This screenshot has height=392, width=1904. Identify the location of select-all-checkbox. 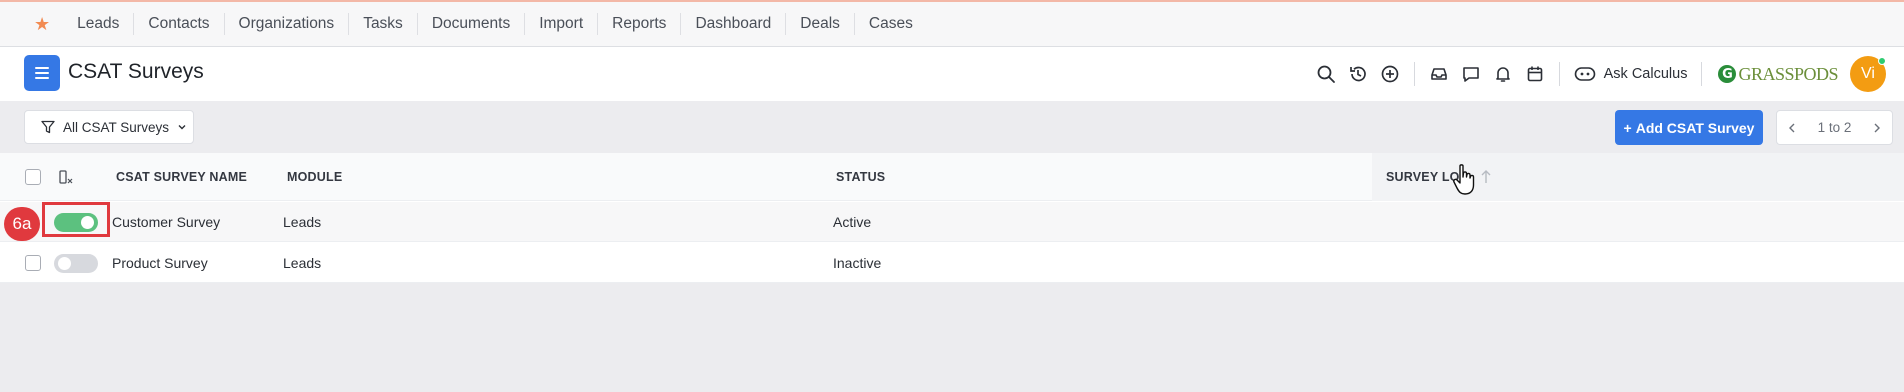
(33, 177).